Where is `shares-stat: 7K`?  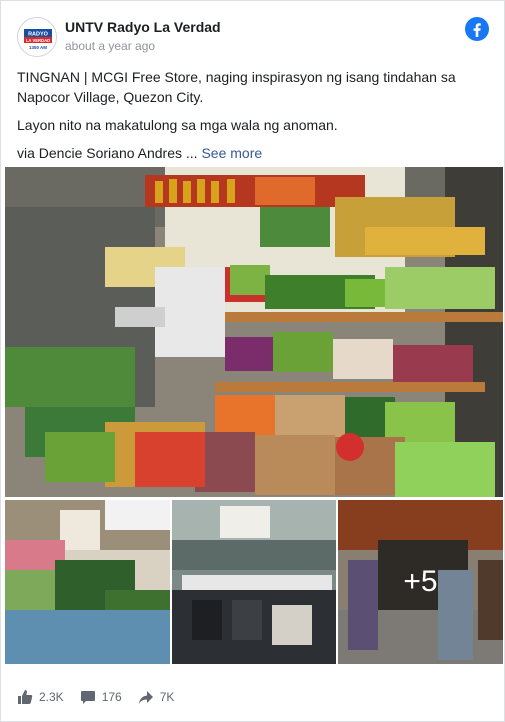 shares-stat: 7K is located at coordinates (156, 697).